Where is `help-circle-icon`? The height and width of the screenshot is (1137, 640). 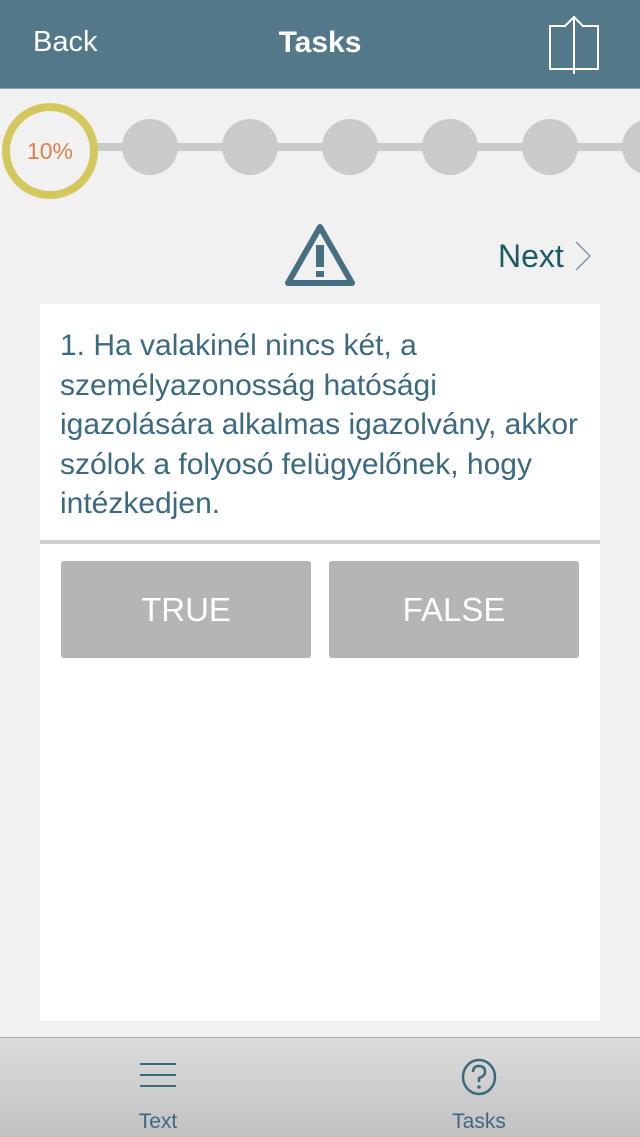
help-circle-icon is located at coordinates (479, 1077).